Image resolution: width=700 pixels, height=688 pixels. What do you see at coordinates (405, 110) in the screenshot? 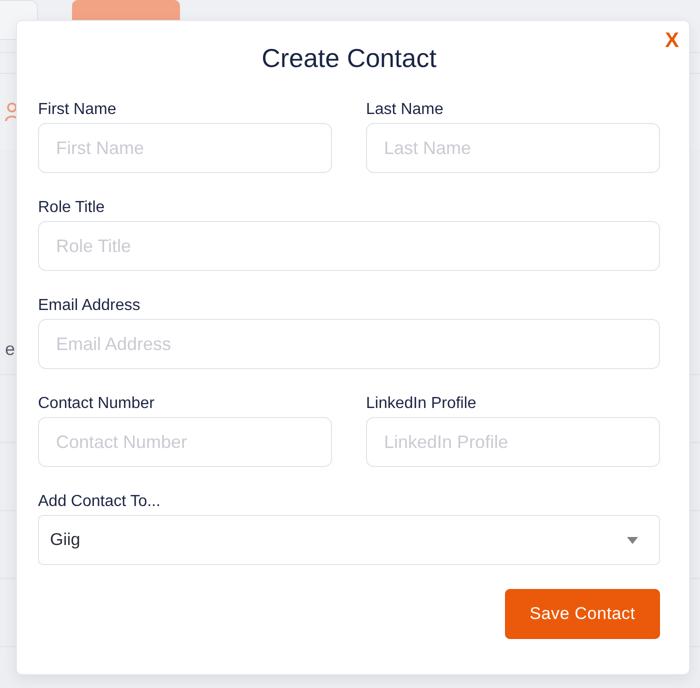
I see `field-label: Last Name` at bounding box center [405, 110].